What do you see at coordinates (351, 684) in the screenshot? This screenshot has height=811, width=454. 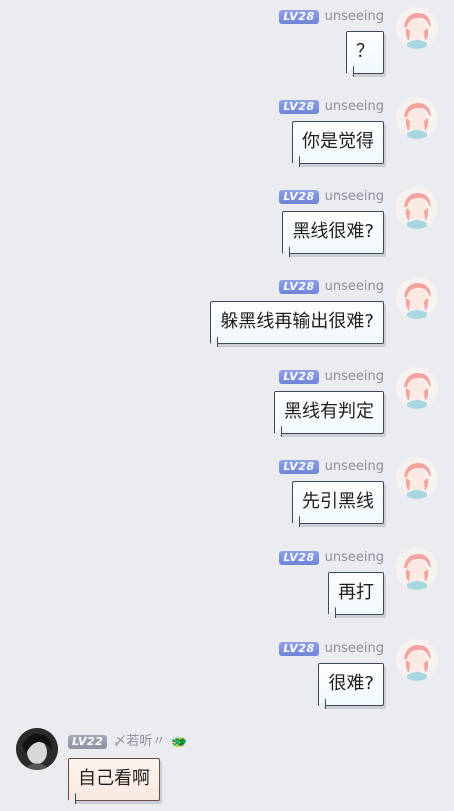 I see `message-bubble: 很难?` at bounding box center [351, 684].